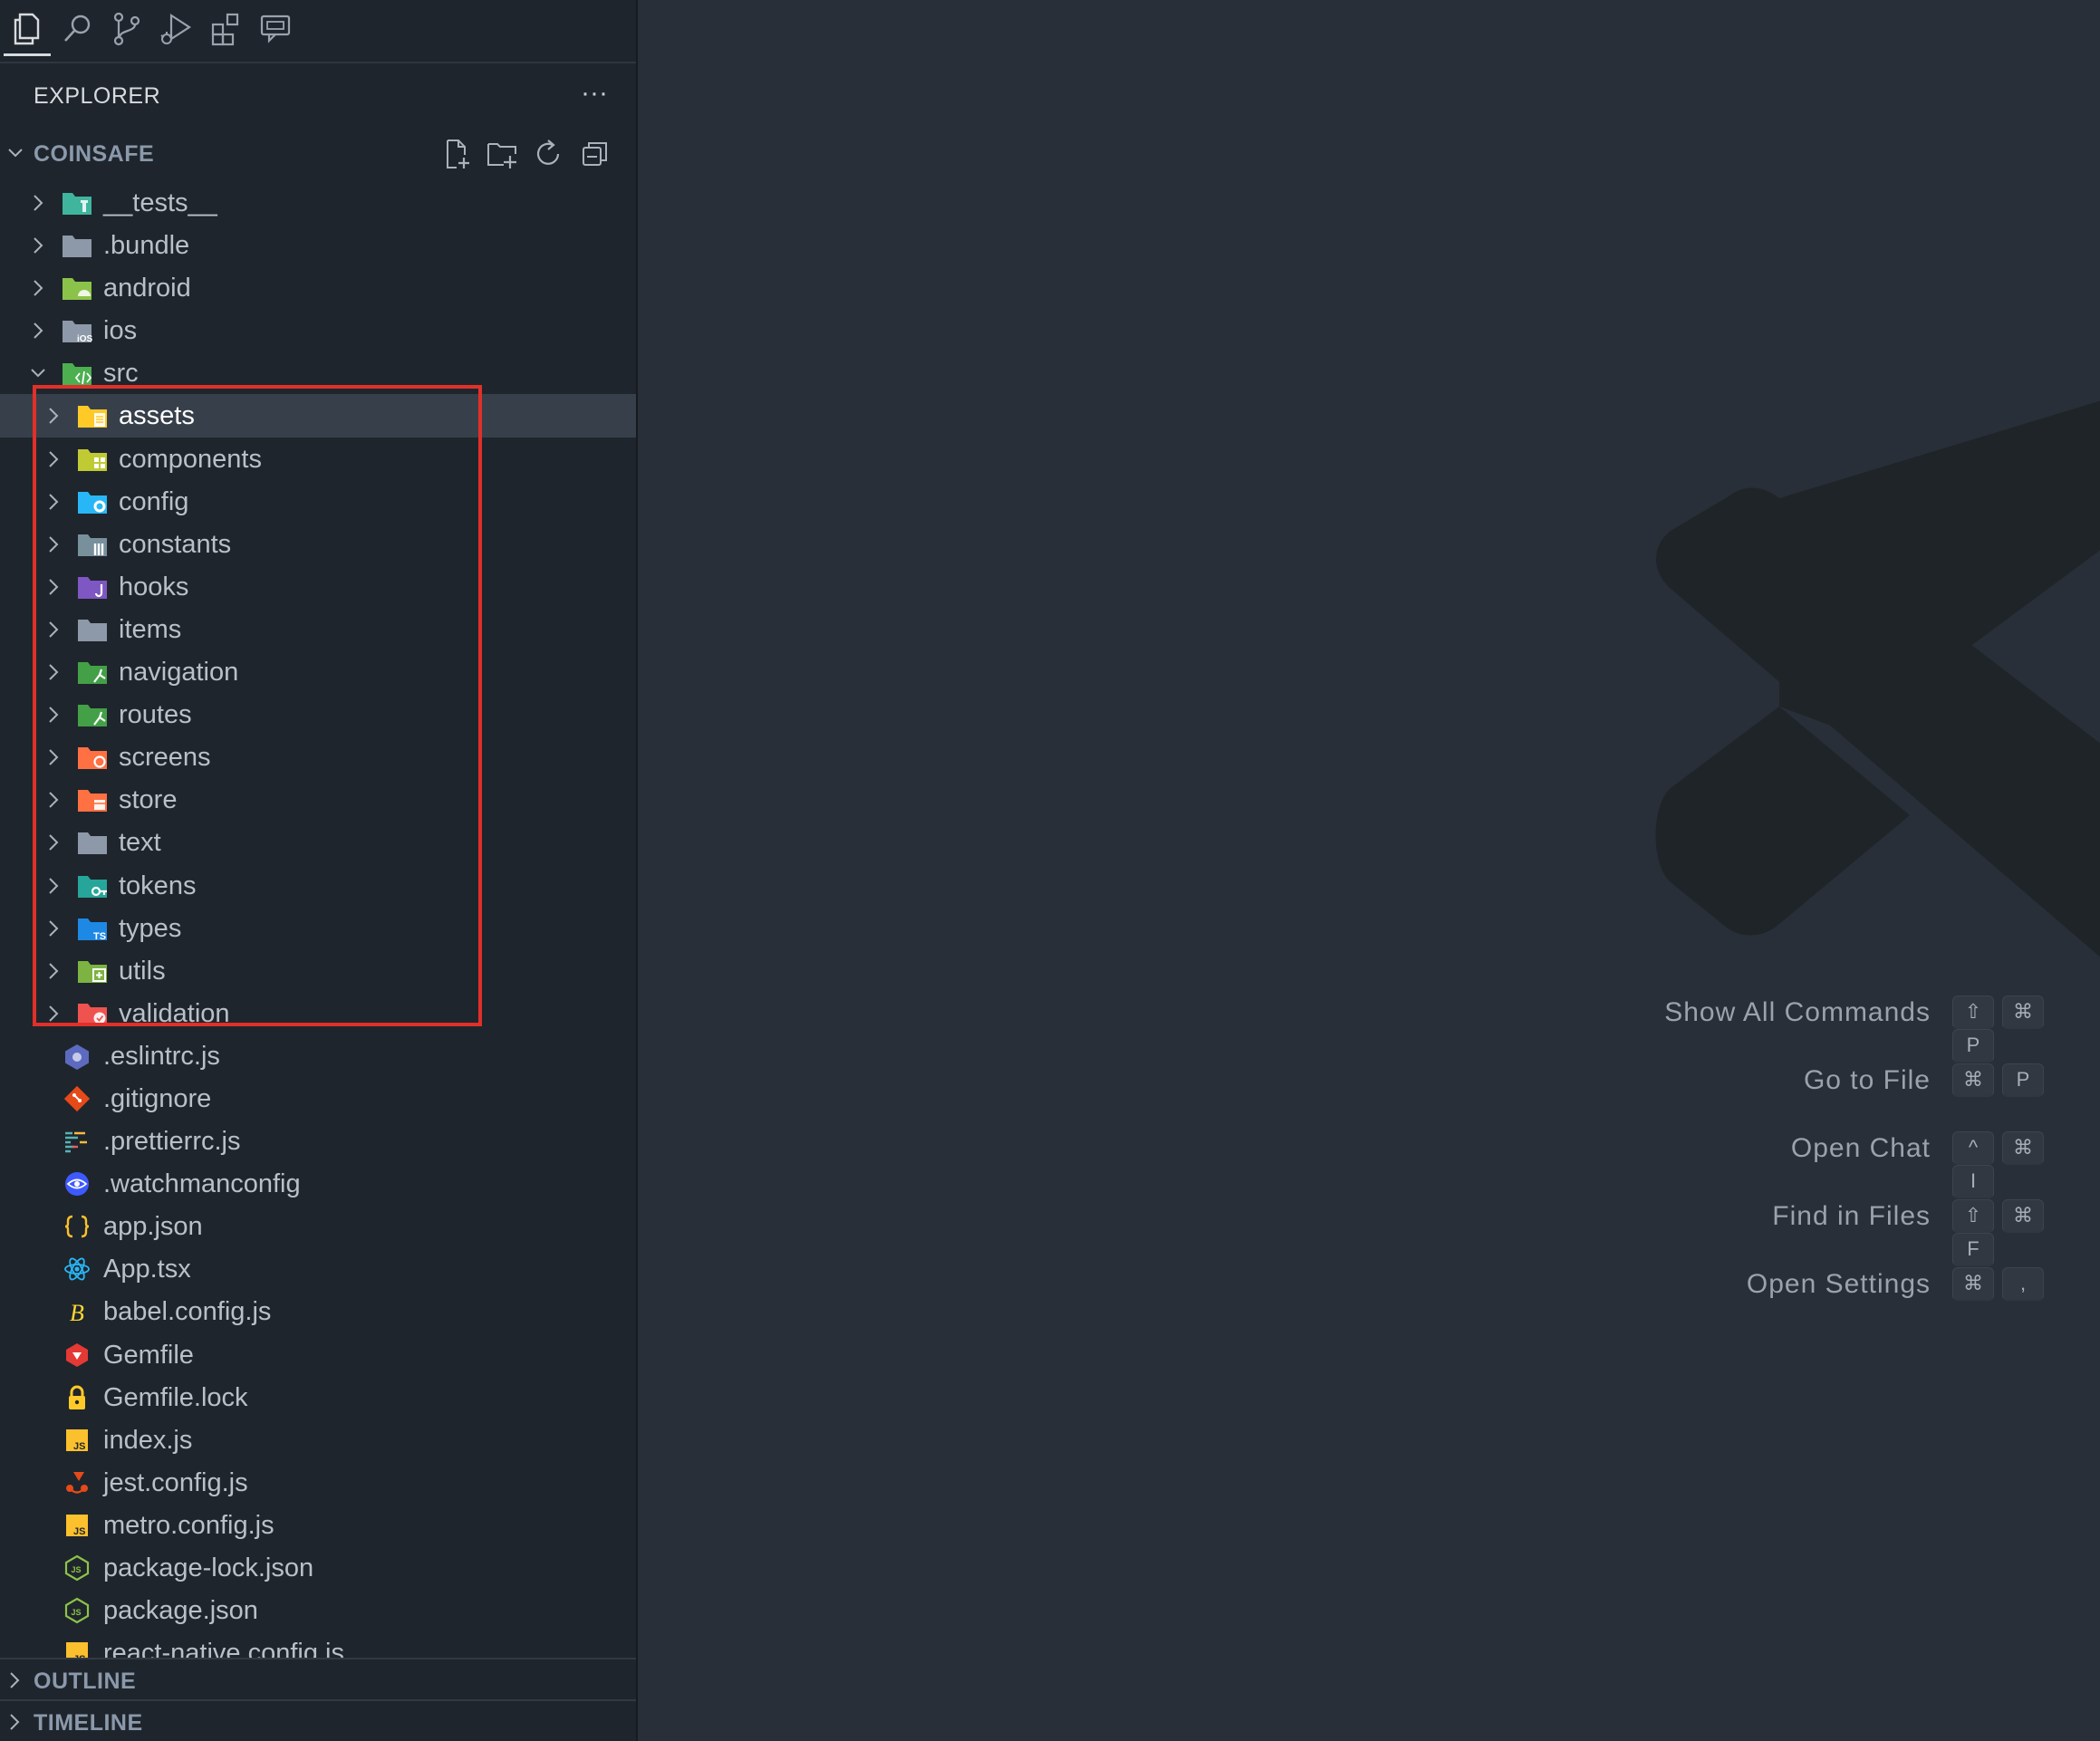 The height and width of the screenshot is (1741, 2100). I want to click on command-hint-label: Open Settings, so click(1838, 1284).